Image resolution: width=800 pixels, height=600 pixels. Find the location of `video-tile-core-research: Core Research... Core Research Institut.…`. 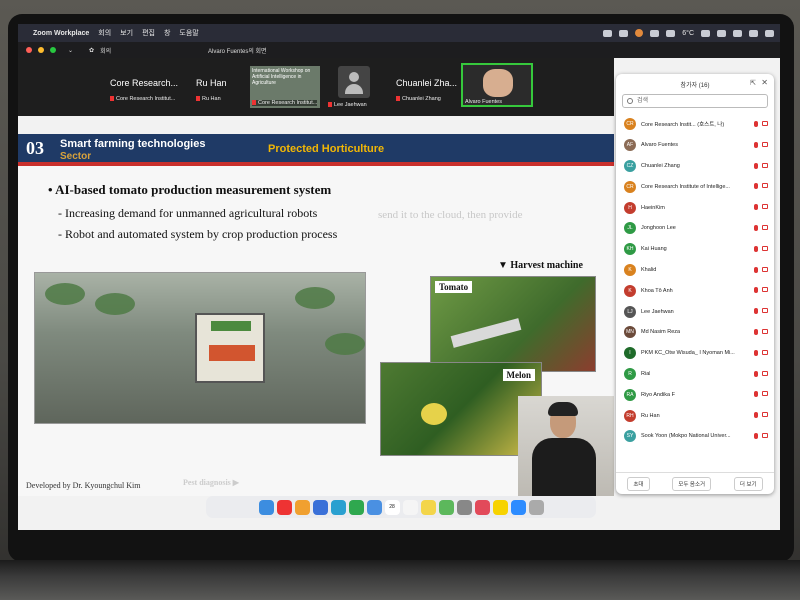

video-tile-core-research: Core Research... Core Research Institut.… is located at coordinates (155, 87).